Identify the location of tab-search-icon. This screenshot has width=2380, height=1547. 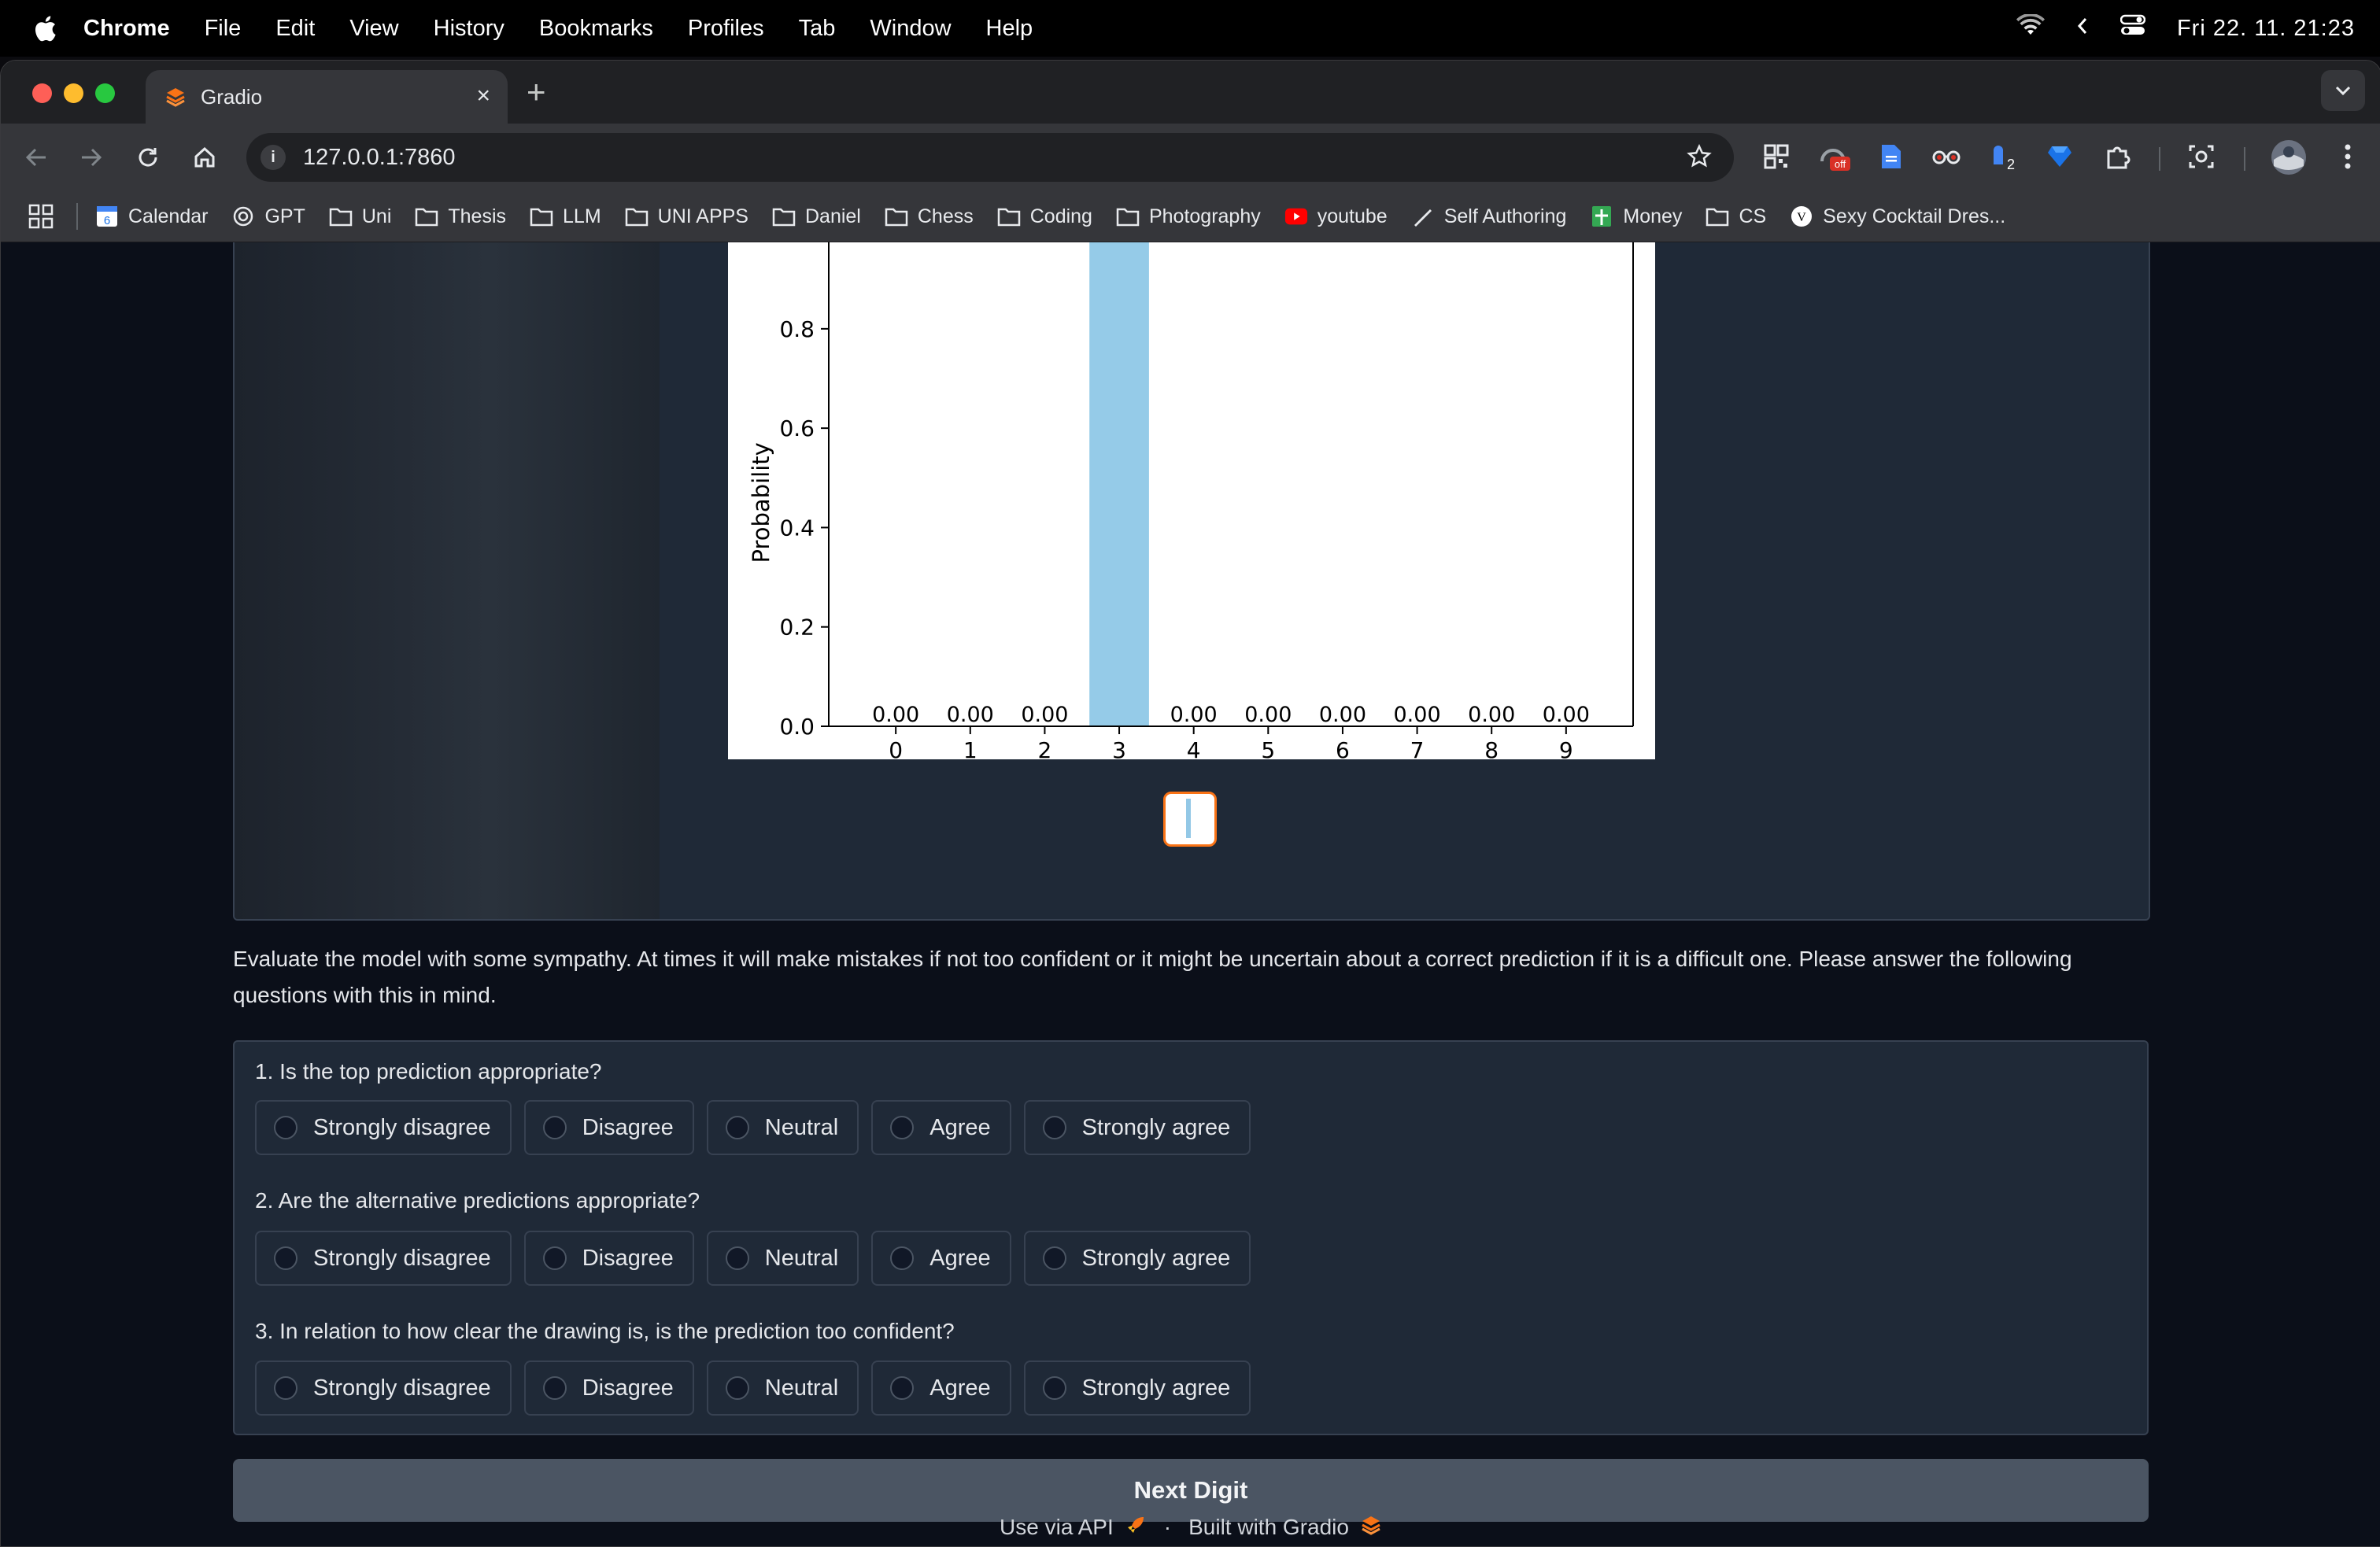
(2343, 90).